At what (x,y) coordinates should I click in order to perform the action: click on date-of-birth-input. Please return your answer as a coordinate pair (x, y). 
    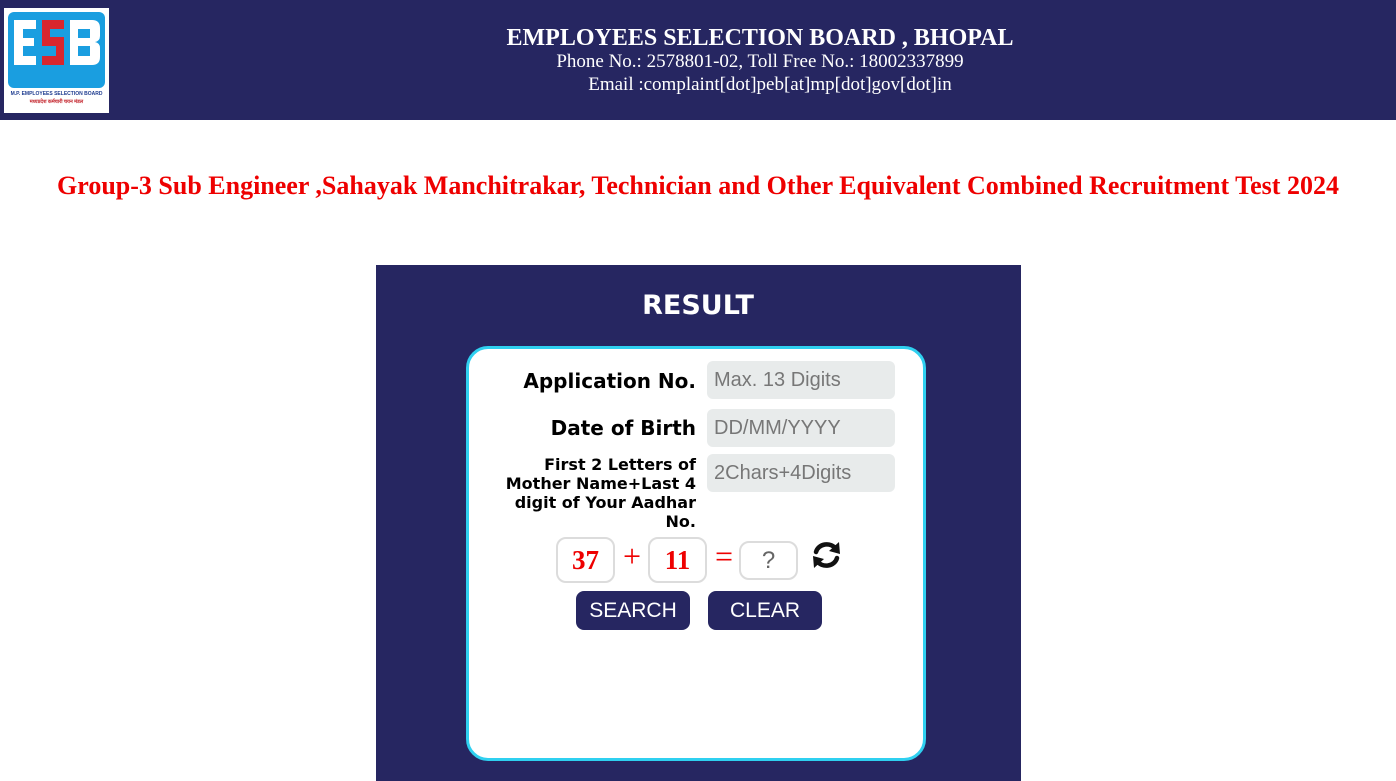
    Looking at the image, I should click on (801, 428).